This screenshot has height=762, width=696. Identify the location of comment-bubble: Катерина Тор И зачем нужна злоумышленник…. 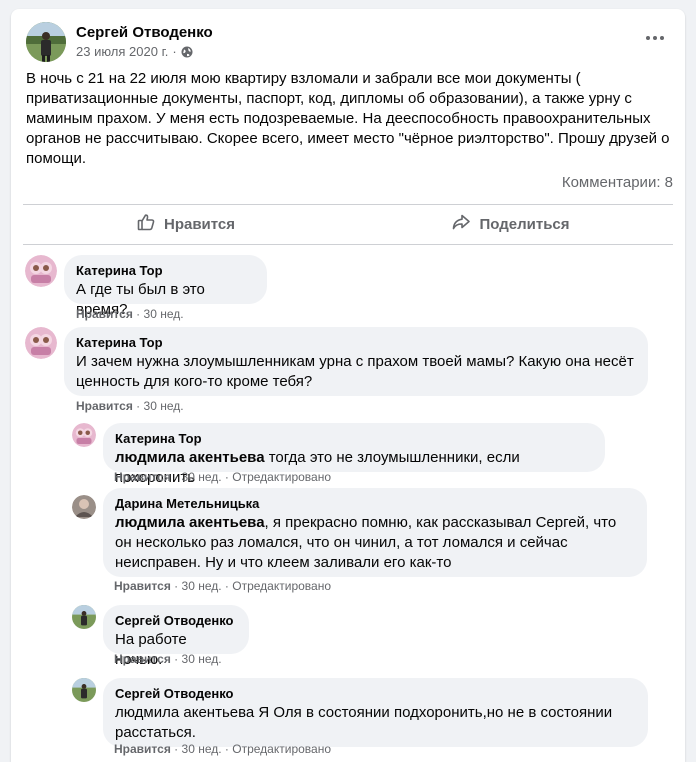
(356, 361).